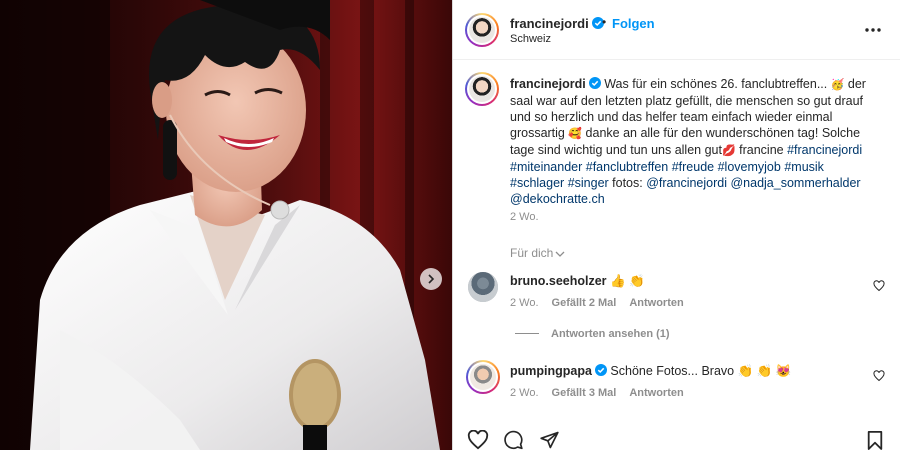  I want to click on post-action-bar, so click(676, 438).